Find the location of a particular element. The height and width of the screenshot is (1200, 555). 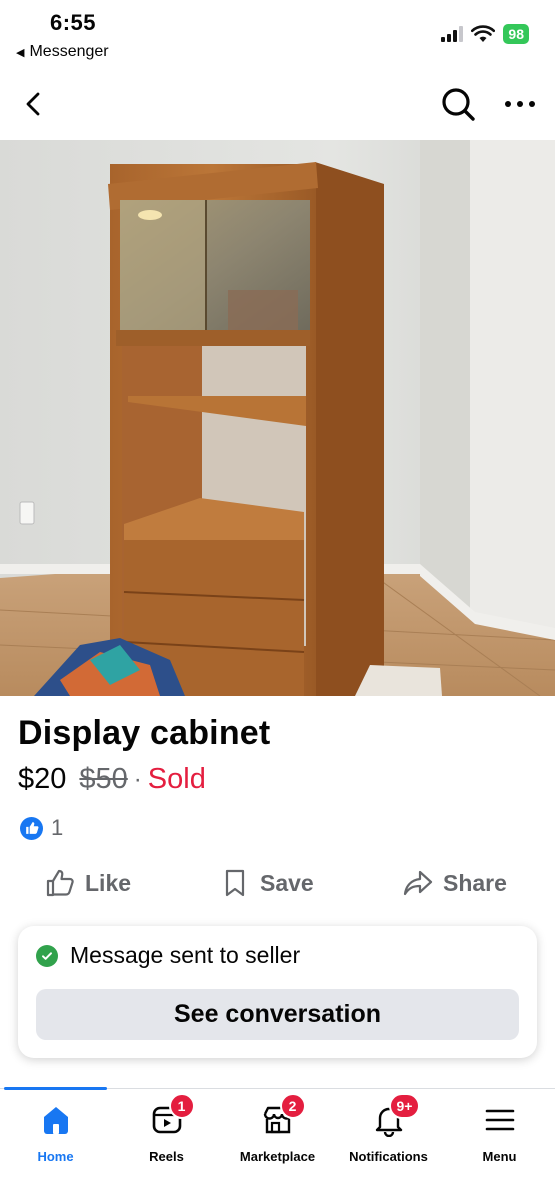

battery-level: 98 is located at coordinates (516, 34).